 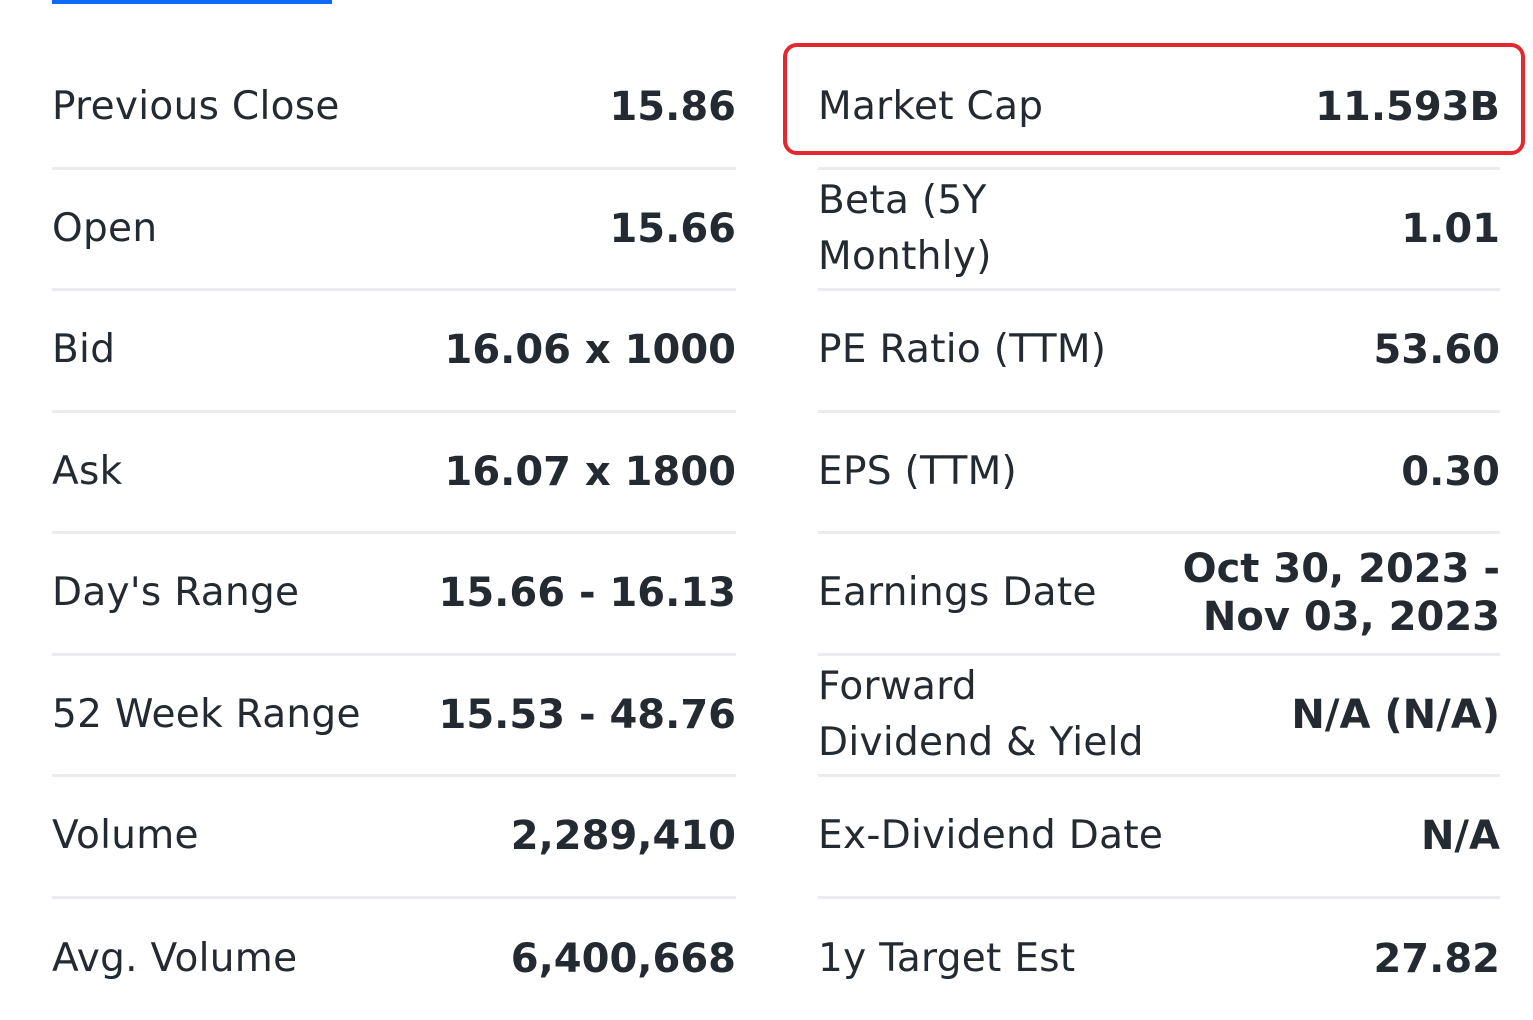 What do you see at coordinates (1436, 350) in the screenshot?
I see `pe-ratio-value: 53.60` at bounding box center [1436, 350].